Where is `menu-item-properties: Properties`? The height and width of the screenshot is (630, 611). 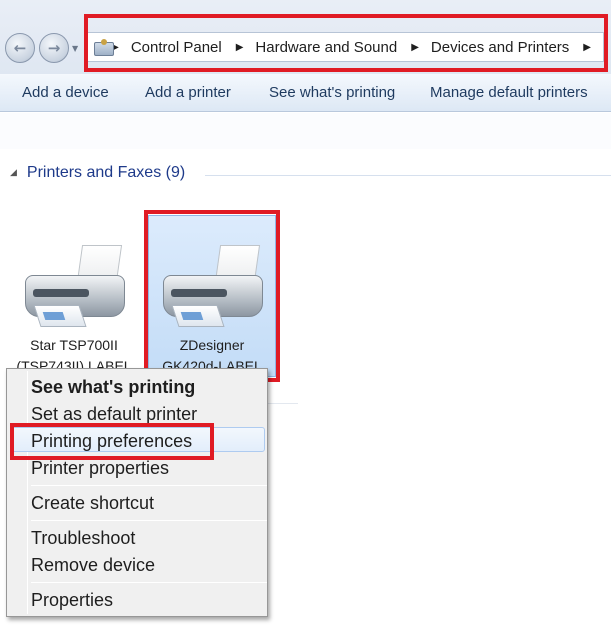
menu-item-properties: Properties is located at coordinates (72, 600).